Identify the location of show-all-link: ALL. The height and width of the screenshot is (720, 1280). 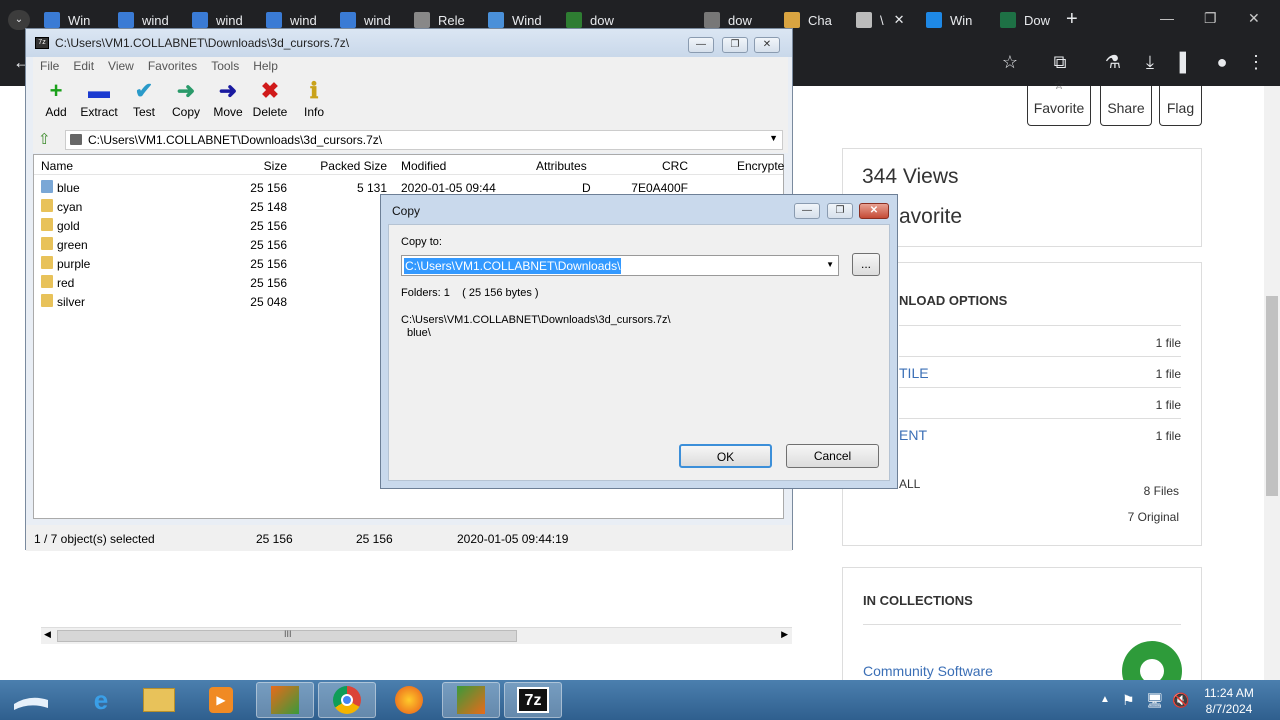
(909, 484).